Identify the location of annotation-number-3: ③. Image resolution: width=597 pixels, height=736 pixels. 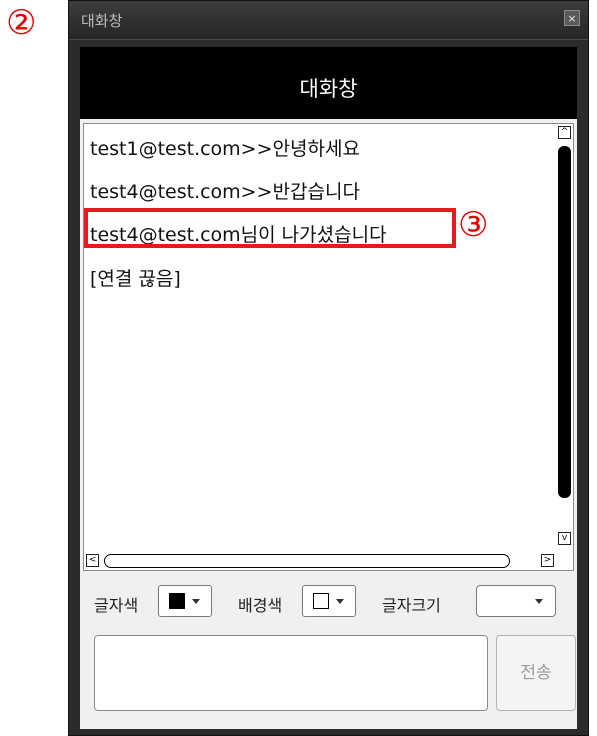
(473, 225).